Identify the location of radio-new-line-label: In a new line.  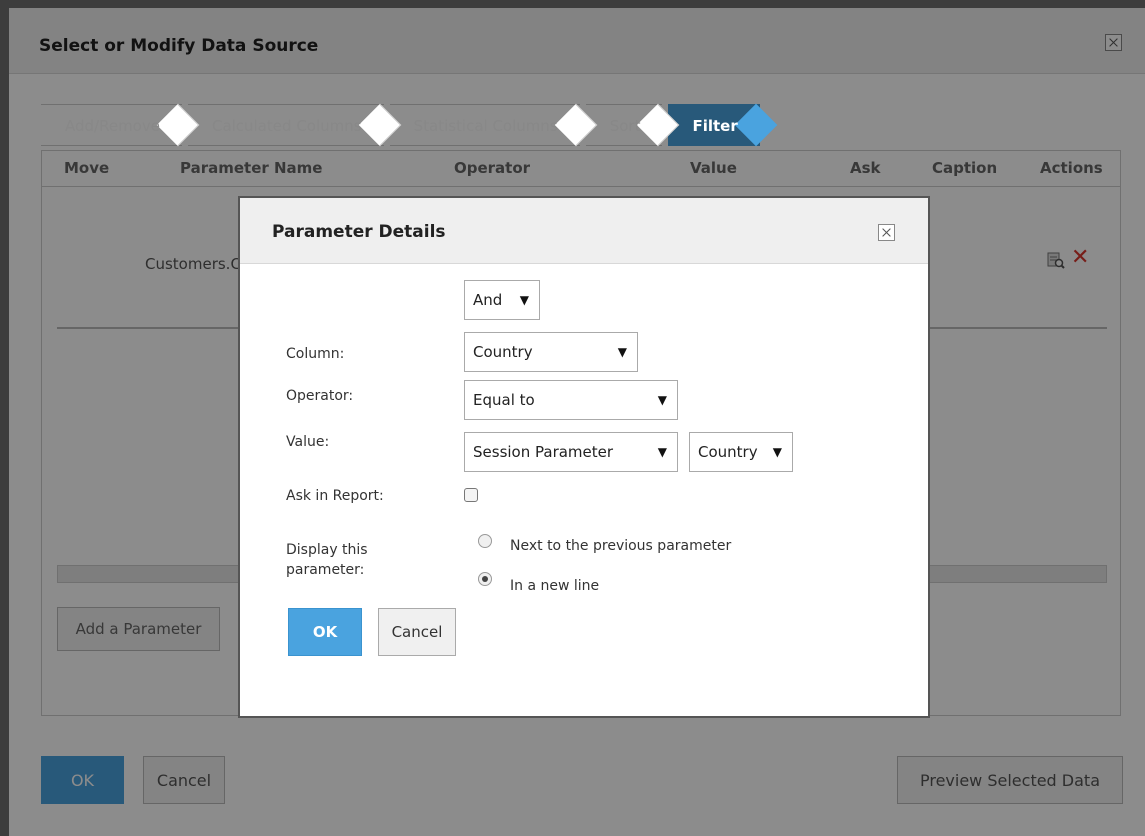
(555, 586).